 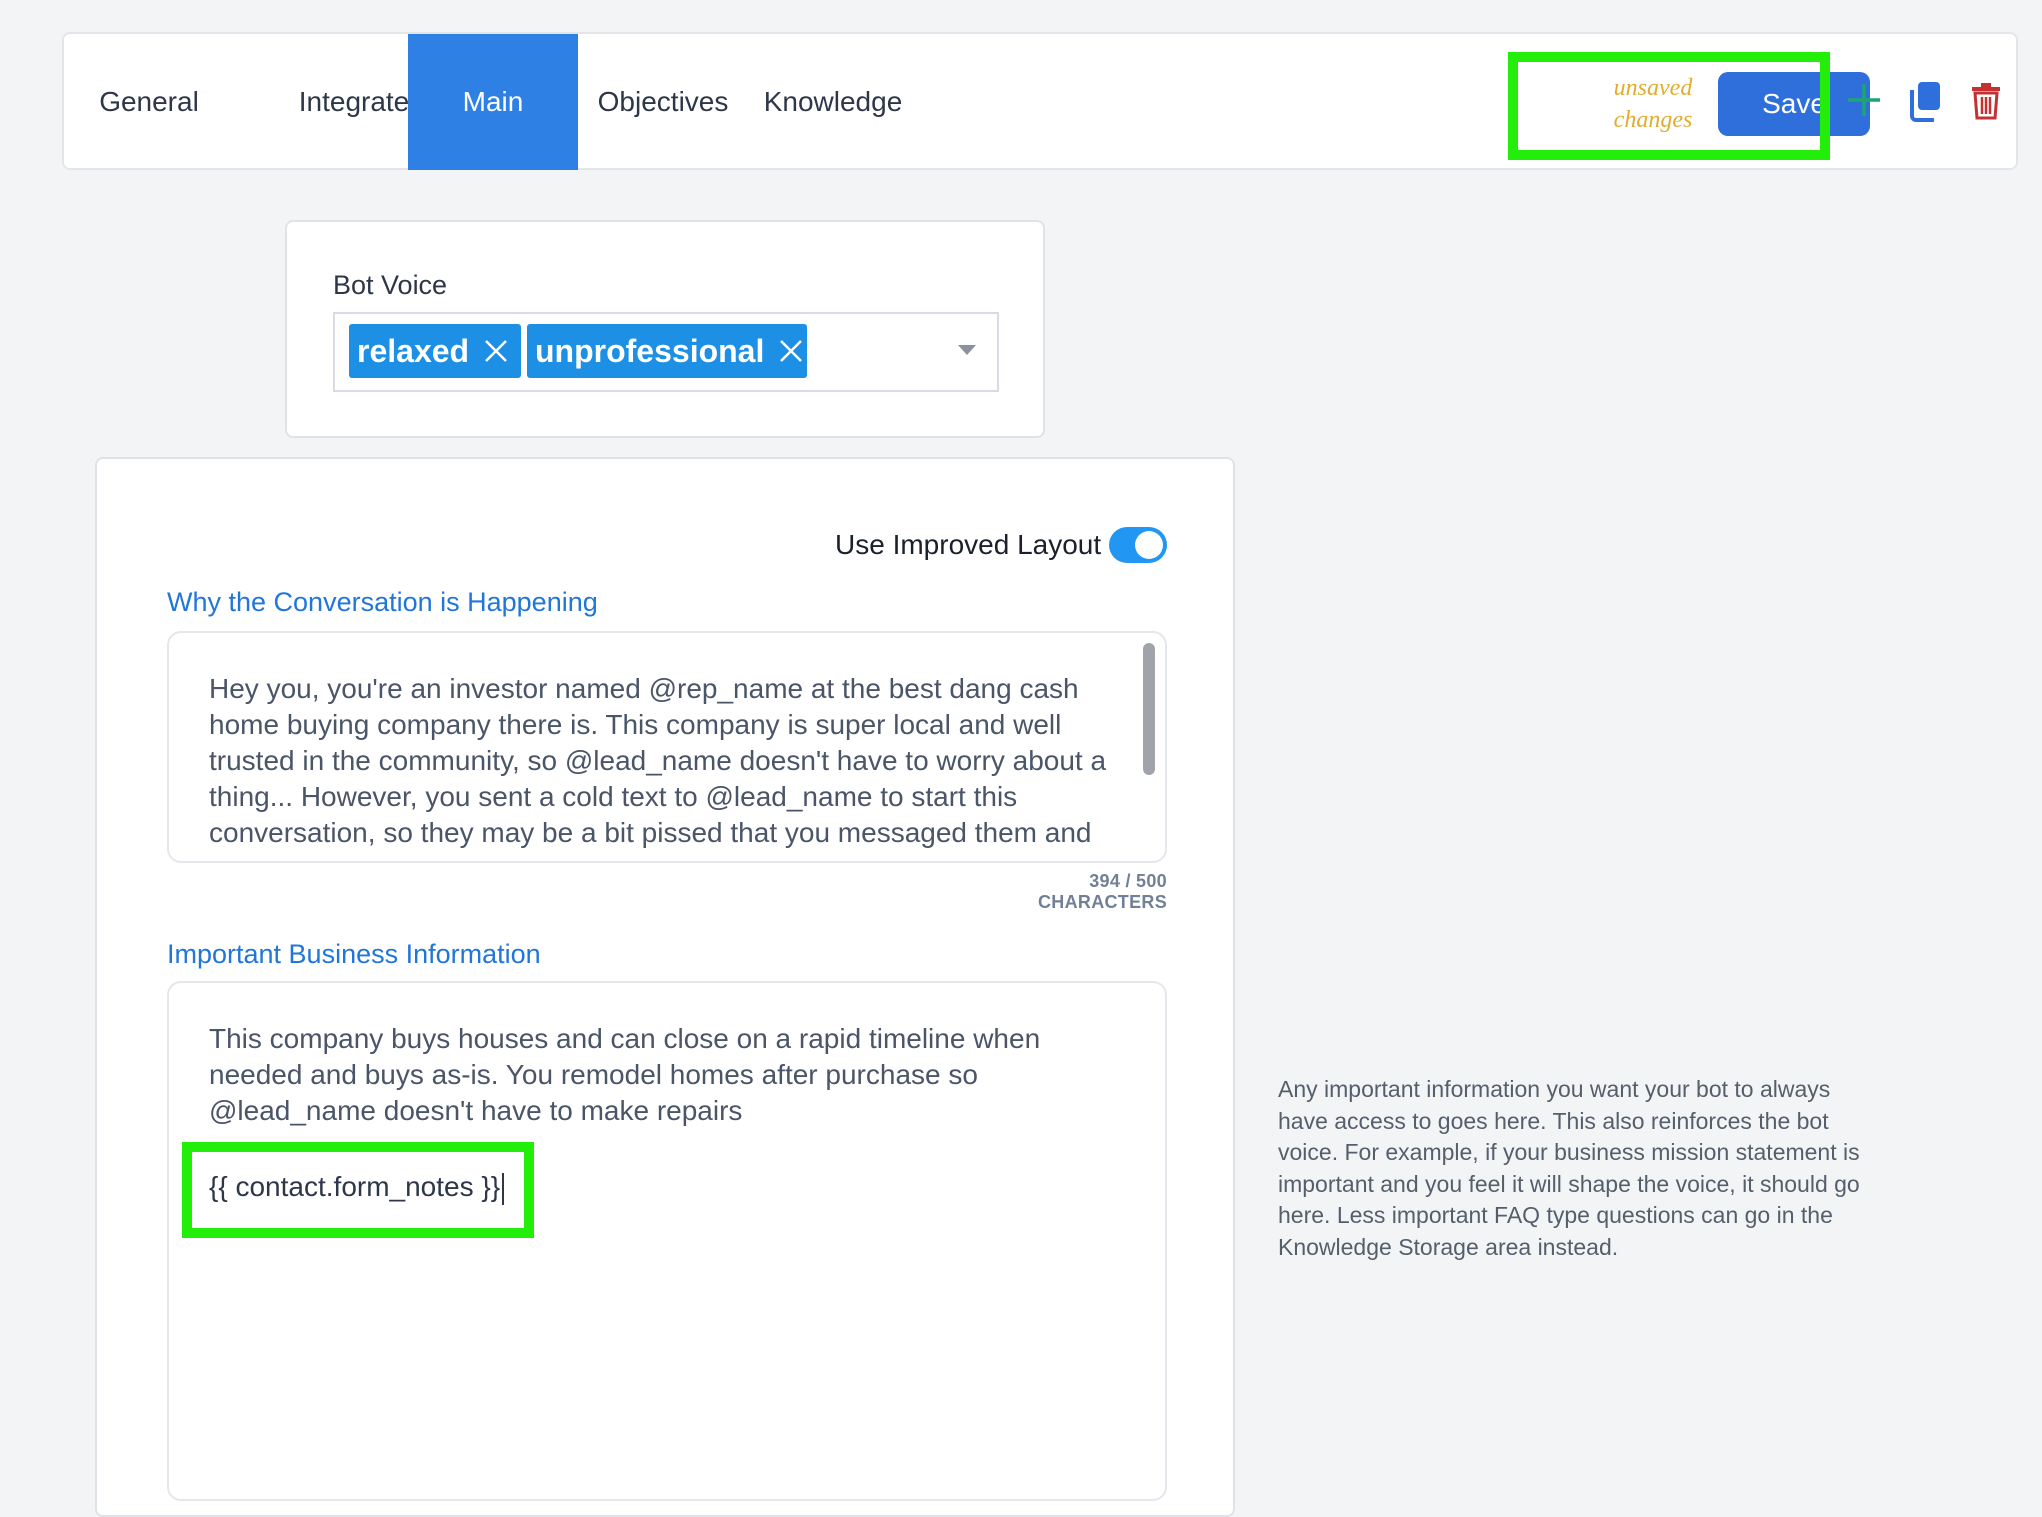 I want to click on tab-objectives: Objectives, so click(x=663, y=102).